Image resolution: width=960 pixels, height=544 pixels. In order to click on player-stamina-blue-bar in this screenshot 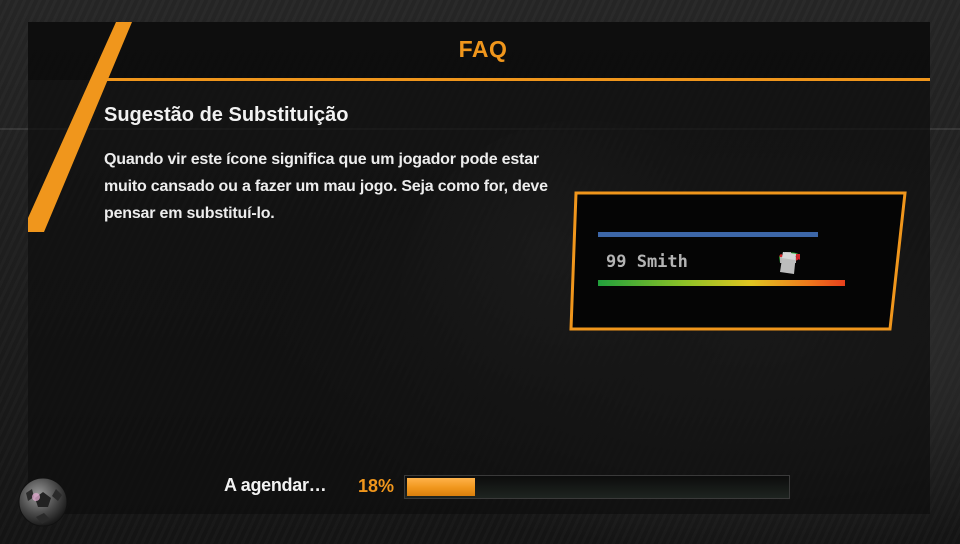, I will do `click(708, 234)`.